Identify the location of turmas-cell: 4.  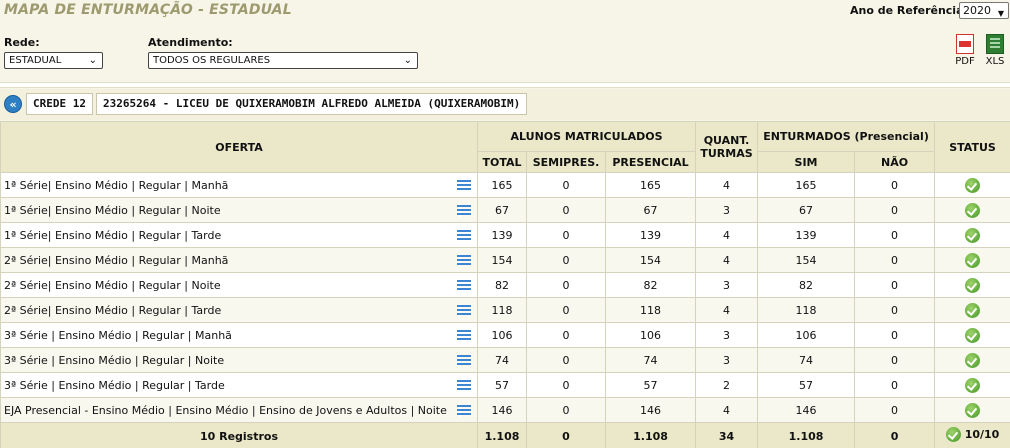
(727, 260).